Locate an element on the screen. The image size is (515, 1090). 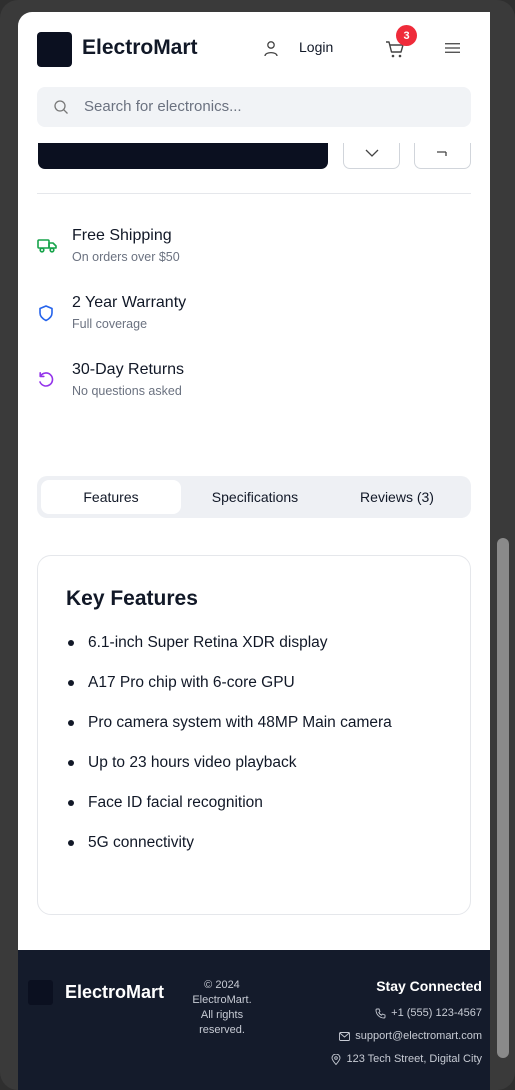
share-icon is located at coordinates (442, 153).